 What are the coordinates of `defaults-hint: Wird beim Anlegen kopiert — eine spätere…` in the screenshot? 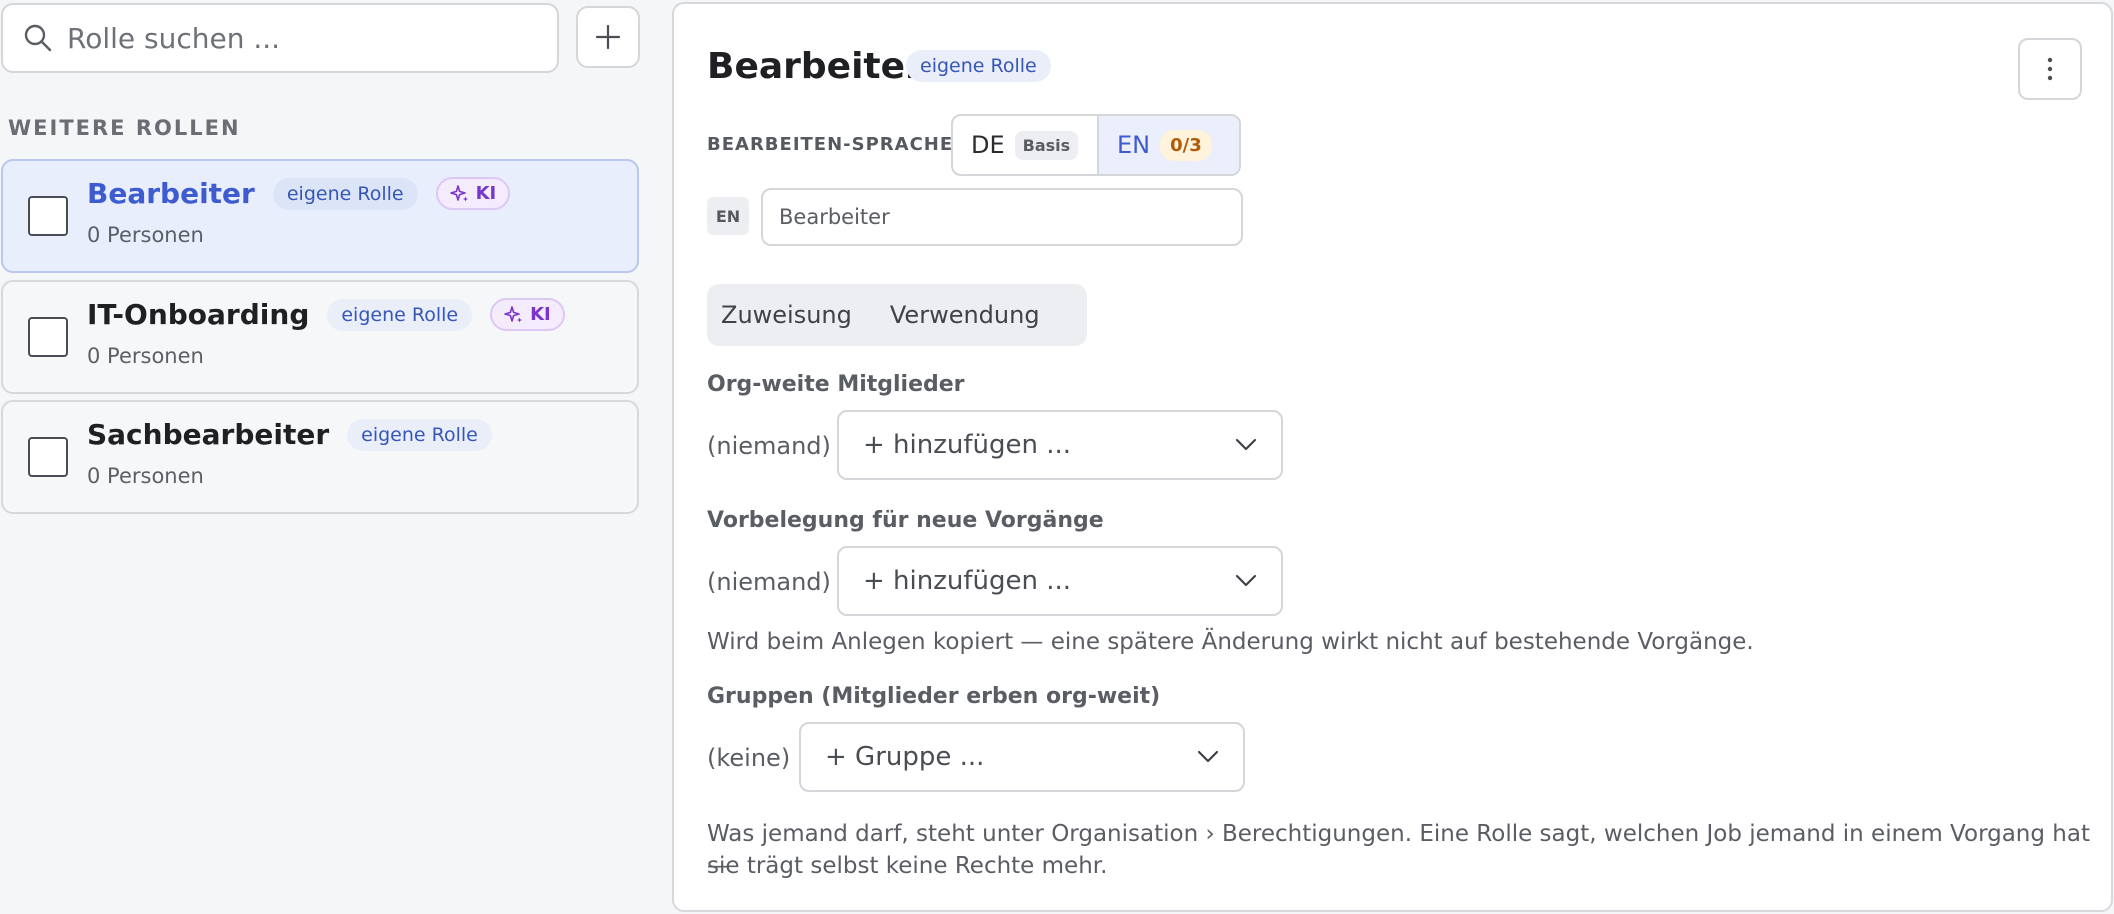 It's located at (1230, 642).